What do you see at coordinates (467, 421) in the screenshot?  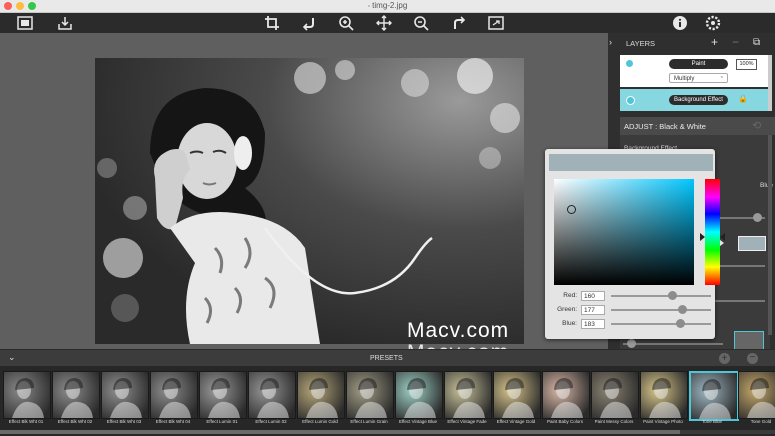 I see `preset-label: Effect Vintage Fade` at bounding box center [467, 421].